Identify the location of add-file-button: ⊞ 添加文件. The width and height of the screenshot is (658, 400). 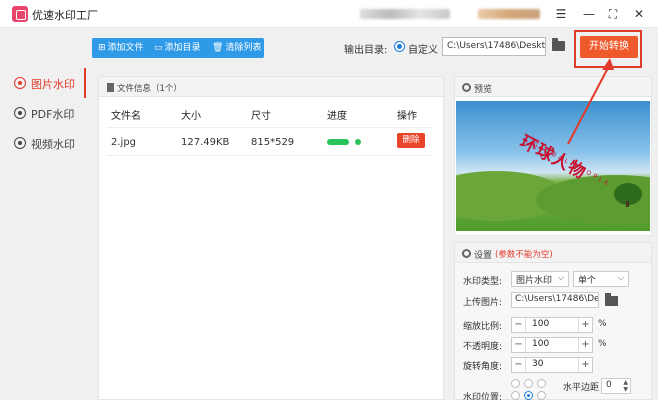
(121, 48).